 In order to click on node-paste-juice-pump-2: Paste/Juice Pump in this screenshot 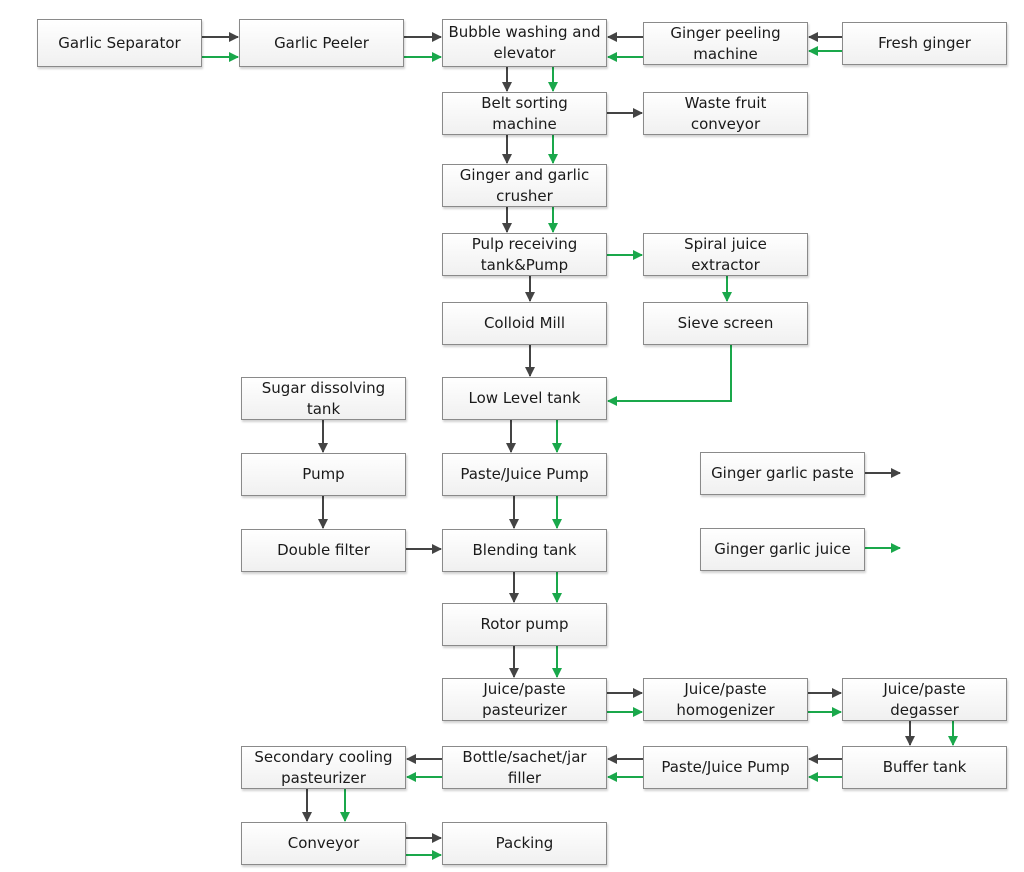, I will do `click(725, 767)`.